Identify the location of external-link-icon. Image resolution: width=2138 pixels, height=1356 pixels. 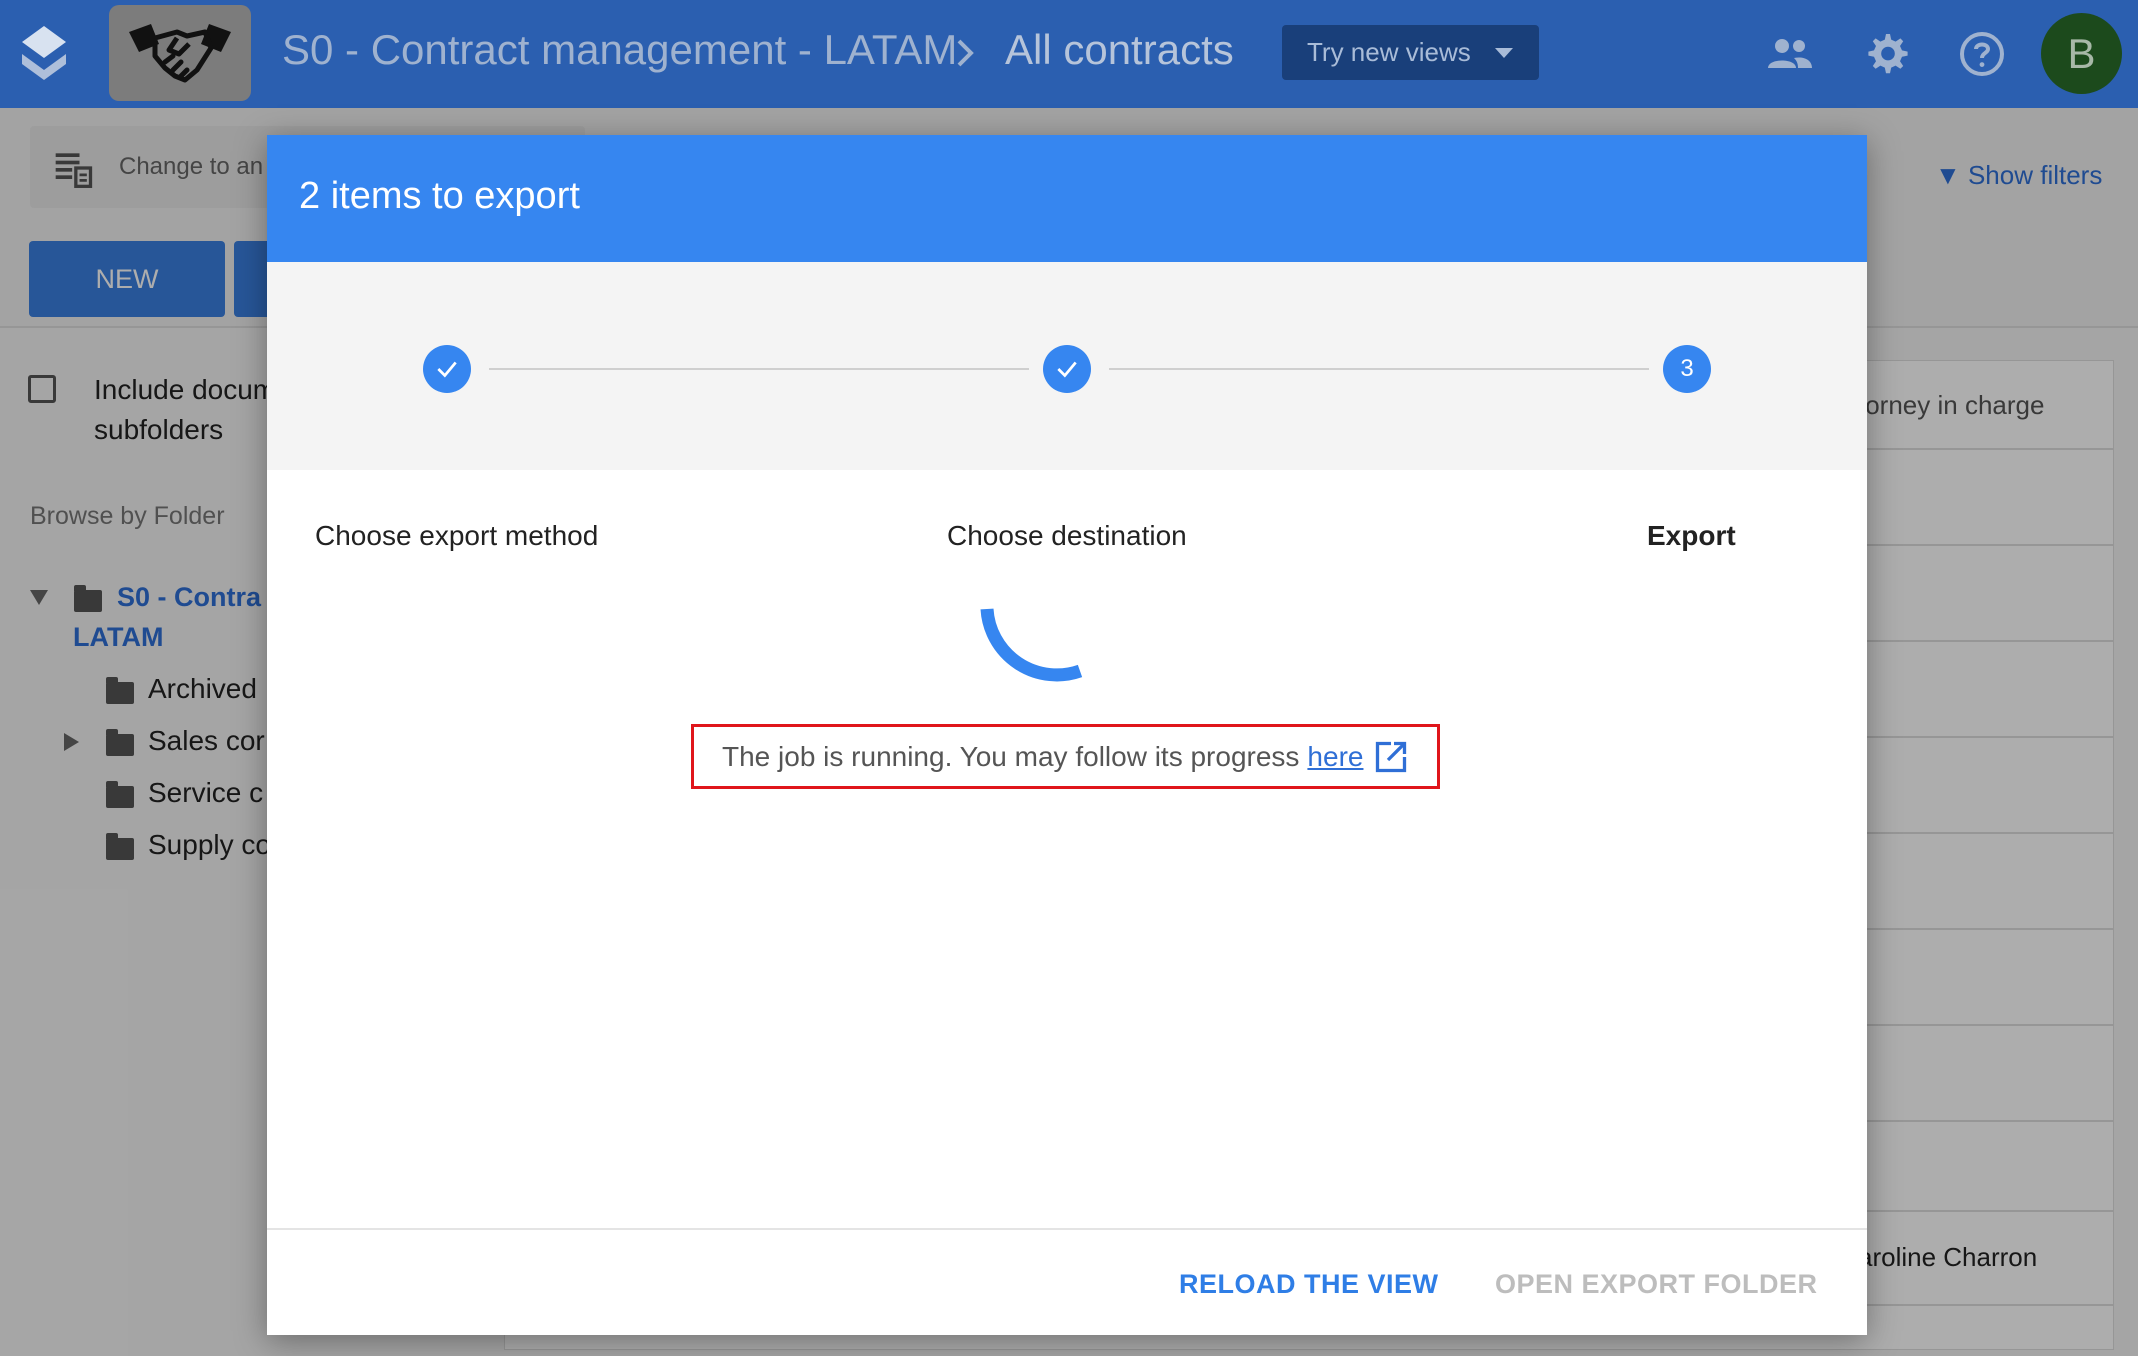
(1391, 757).